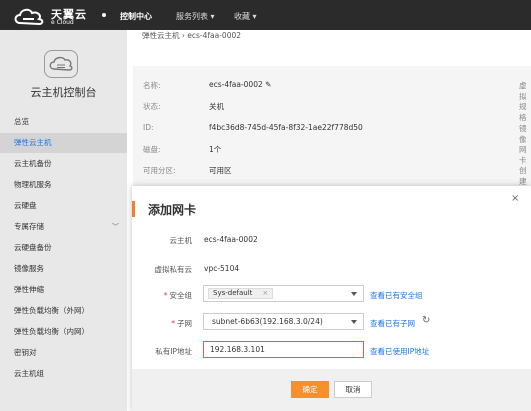 The width and height of the screenshot is (531, 411). I want to click on detail-right-label: 虚拟, so click(523, 91).